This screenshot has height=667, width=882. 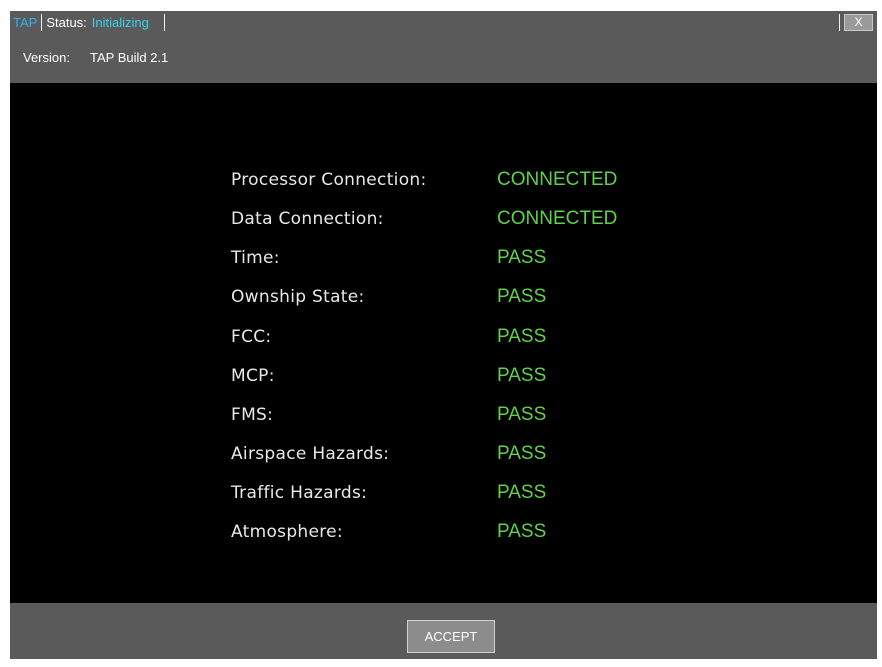 I want to click on check-name: Processor Connection:, so click(x=329, y=180).